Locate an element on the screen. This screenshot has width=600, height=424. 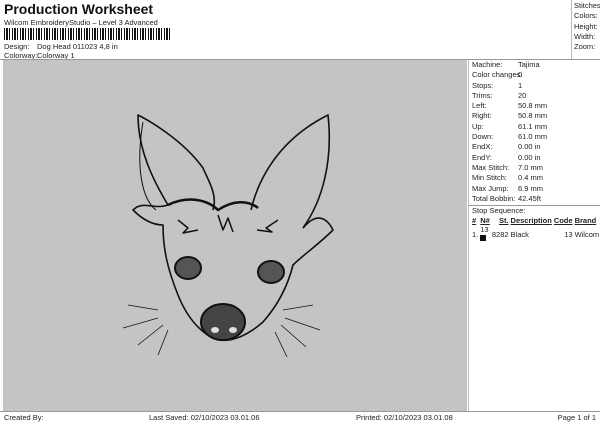
info-row: EndX: 0.00 in is located at coordinates (536, 147).